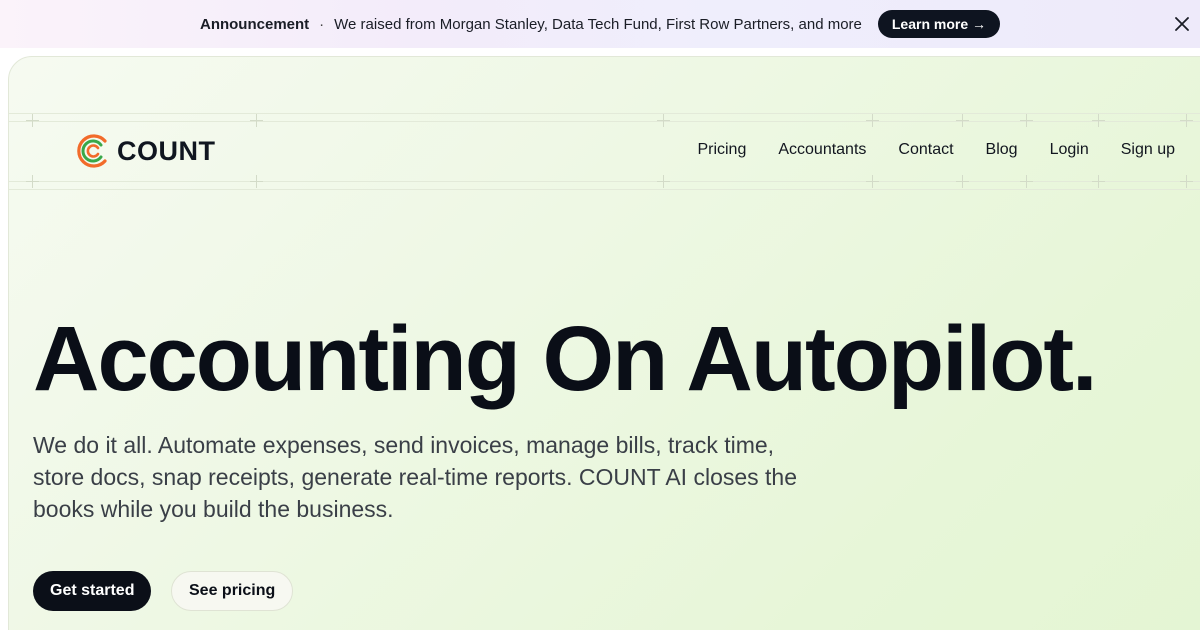  I want to click on see-pricing-button: See pricing, so click(232, 591).